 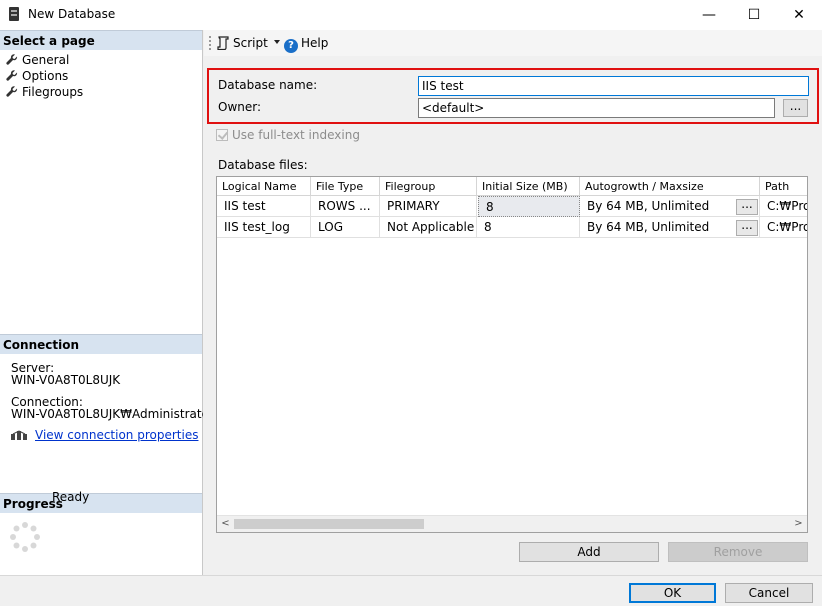 What do you see at coordinates (107, 414) in the screenshot?
I see `connection-value: WIN-V0A8T0L8UJK₩Administrator` at bounding box center [107, 414].